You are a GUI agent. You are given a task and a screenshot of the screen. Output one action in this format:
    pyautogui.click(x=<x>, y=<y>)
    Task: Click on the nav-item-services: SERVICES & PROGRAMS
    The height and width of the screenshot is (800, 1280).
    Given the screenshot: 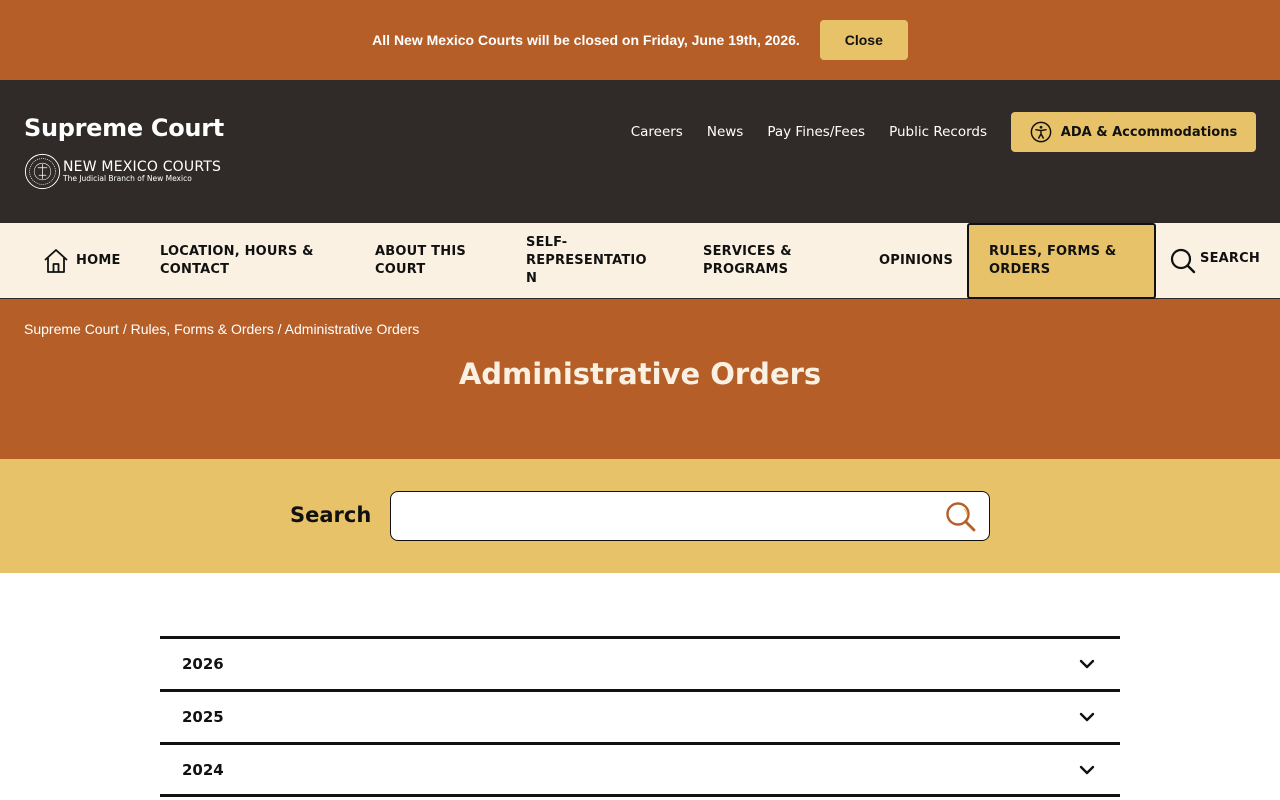 What is the action you would take?
    pyautogui.click(x=765, y=261)
    